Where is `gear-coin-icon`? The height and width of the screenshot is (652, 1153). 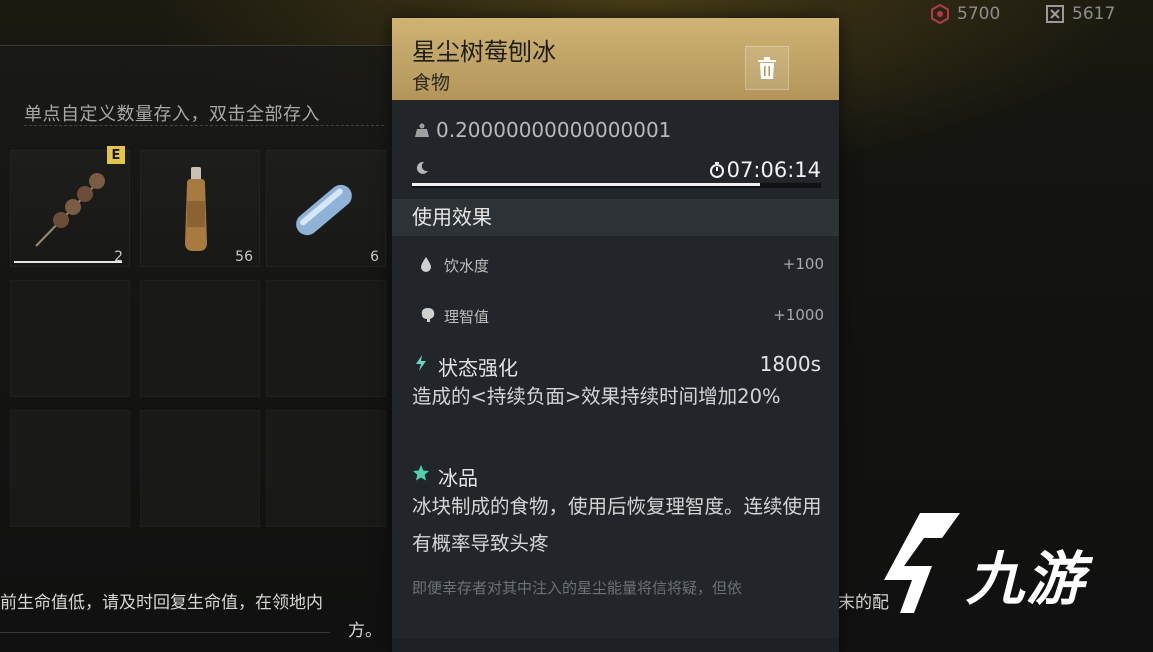
gear-coin-icon is located at coordinates (940, 14).